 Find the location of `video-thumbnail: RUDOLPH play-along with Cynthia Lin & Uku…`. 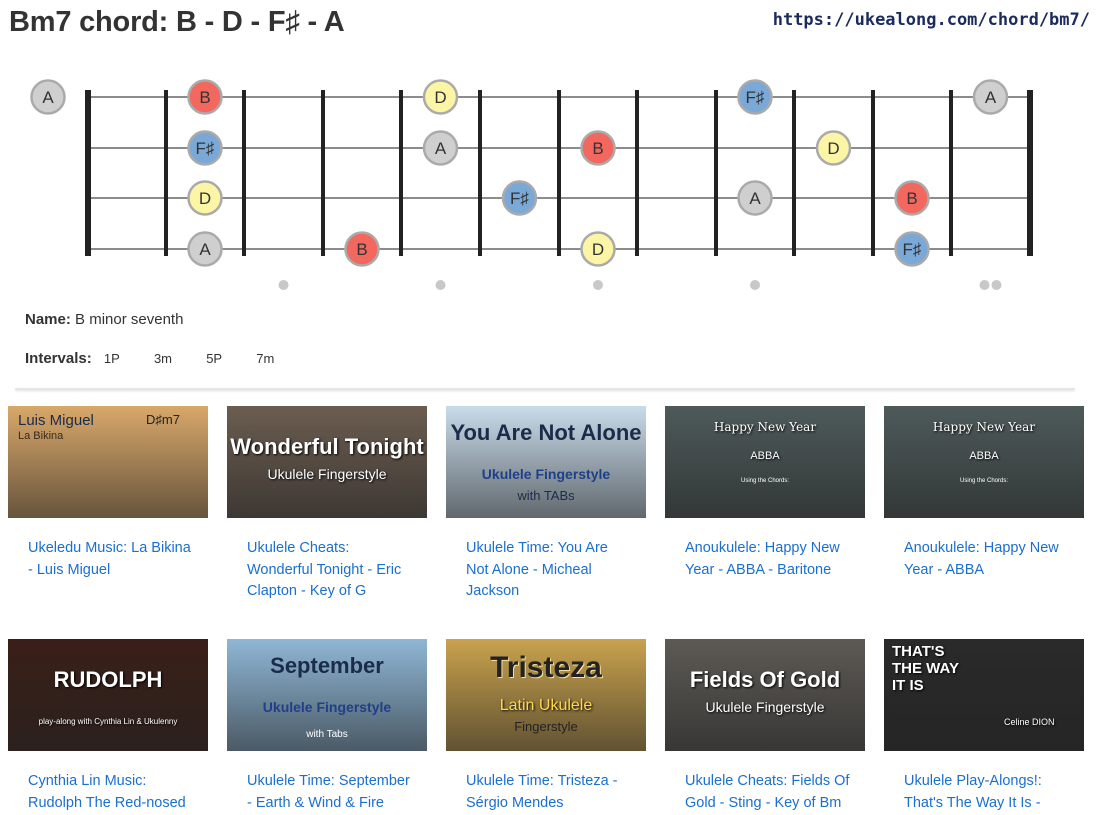

video-thumbnail: RUDOLPH play-along with Cynthia Lin & Uku… is located at coordinates (108, 695).